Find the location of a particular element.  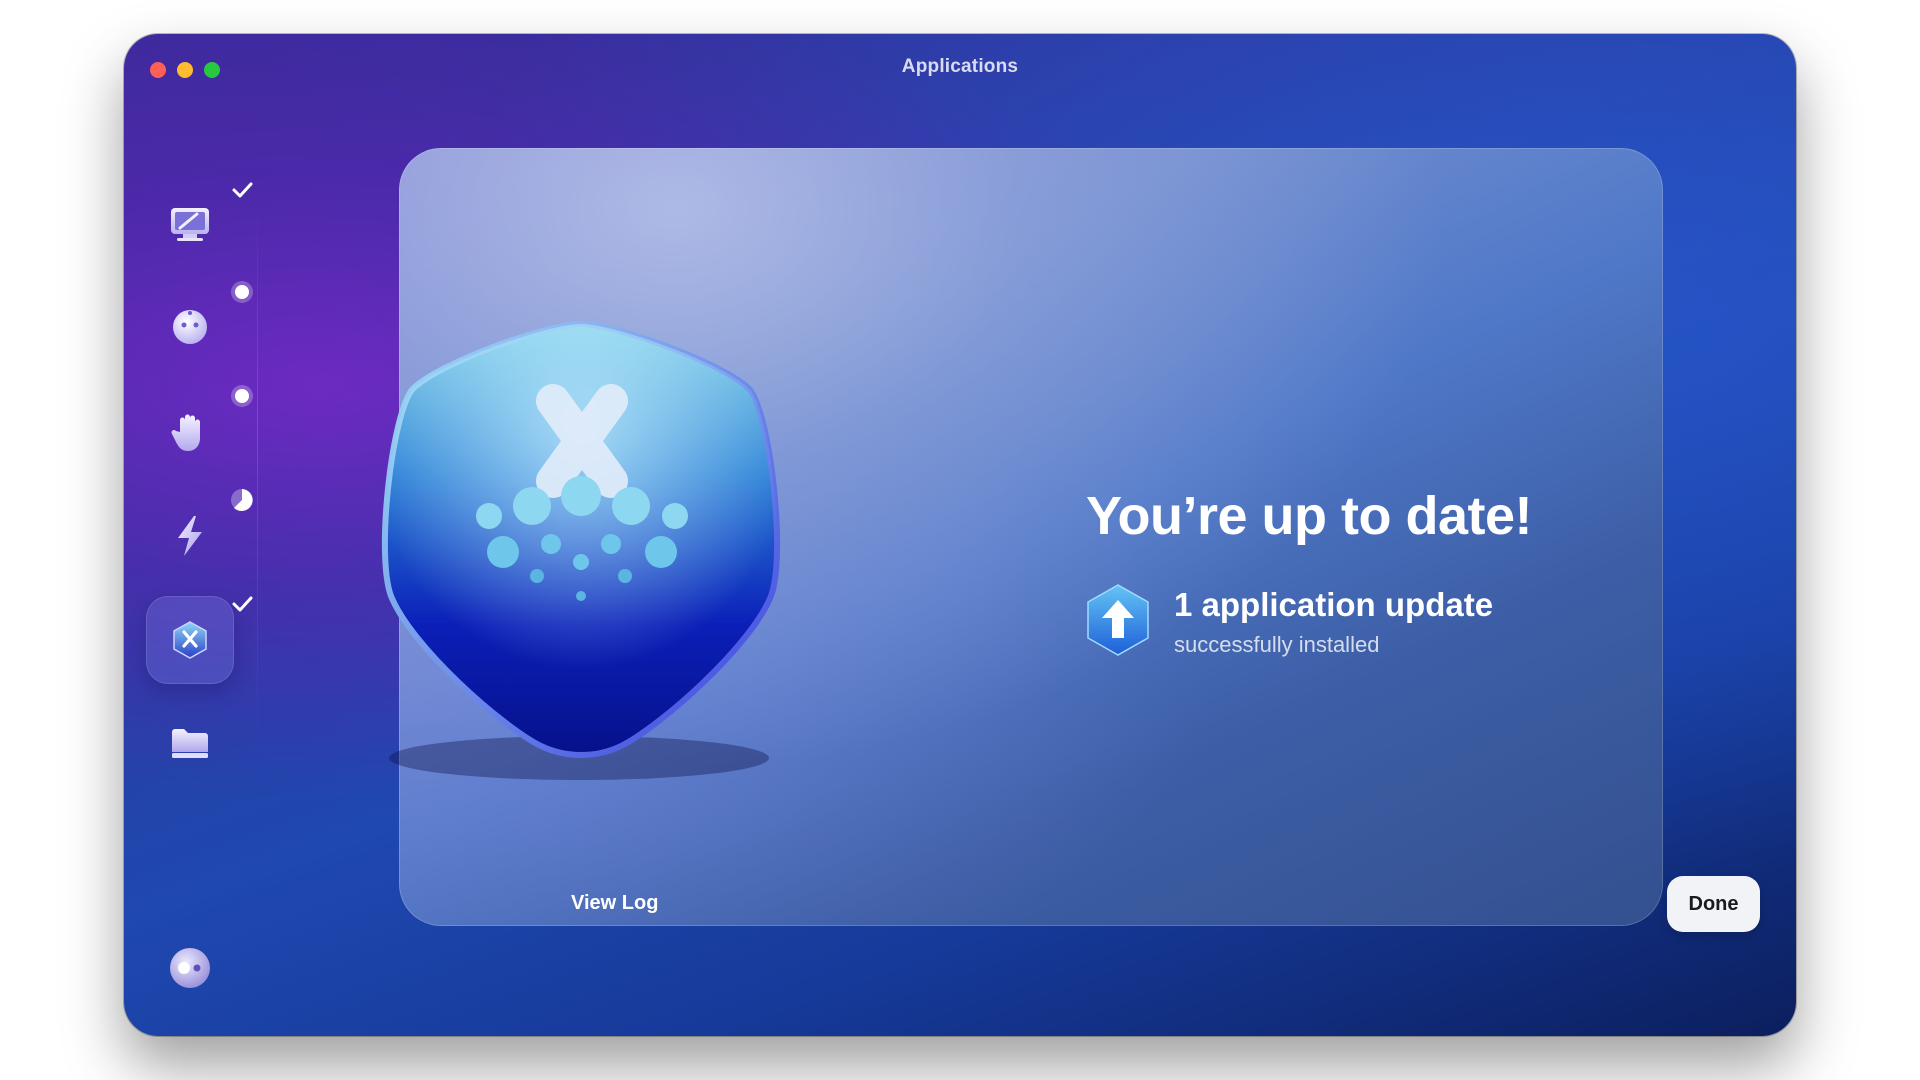

sidebar-item-privacy is located at coordinates (199, 430).